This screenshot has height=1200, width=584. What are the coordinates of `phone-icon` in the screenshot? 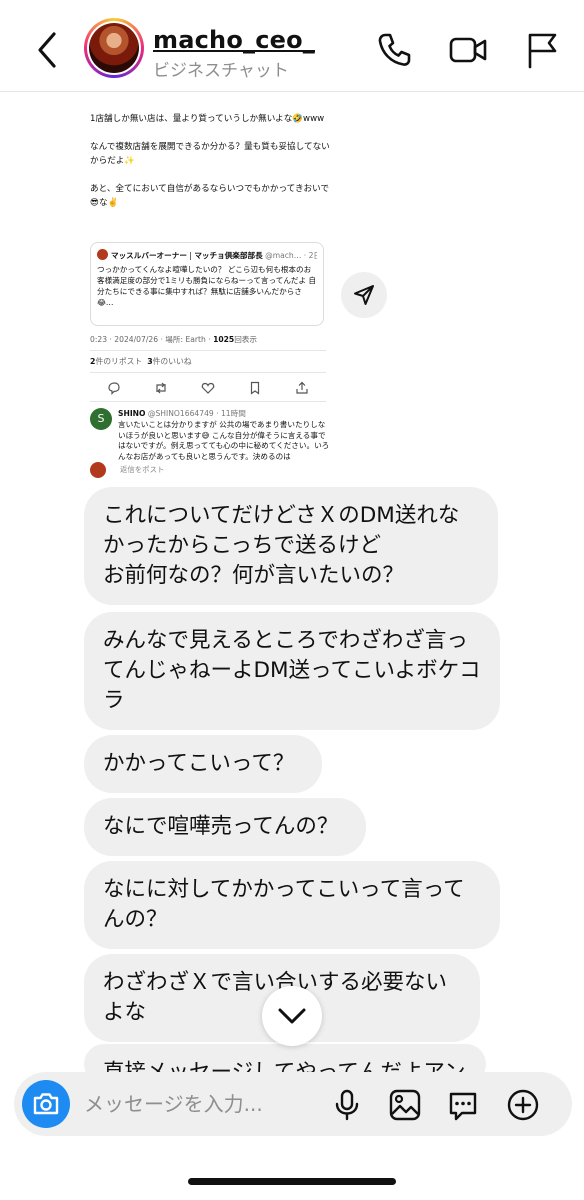 It's located at (394, 50).